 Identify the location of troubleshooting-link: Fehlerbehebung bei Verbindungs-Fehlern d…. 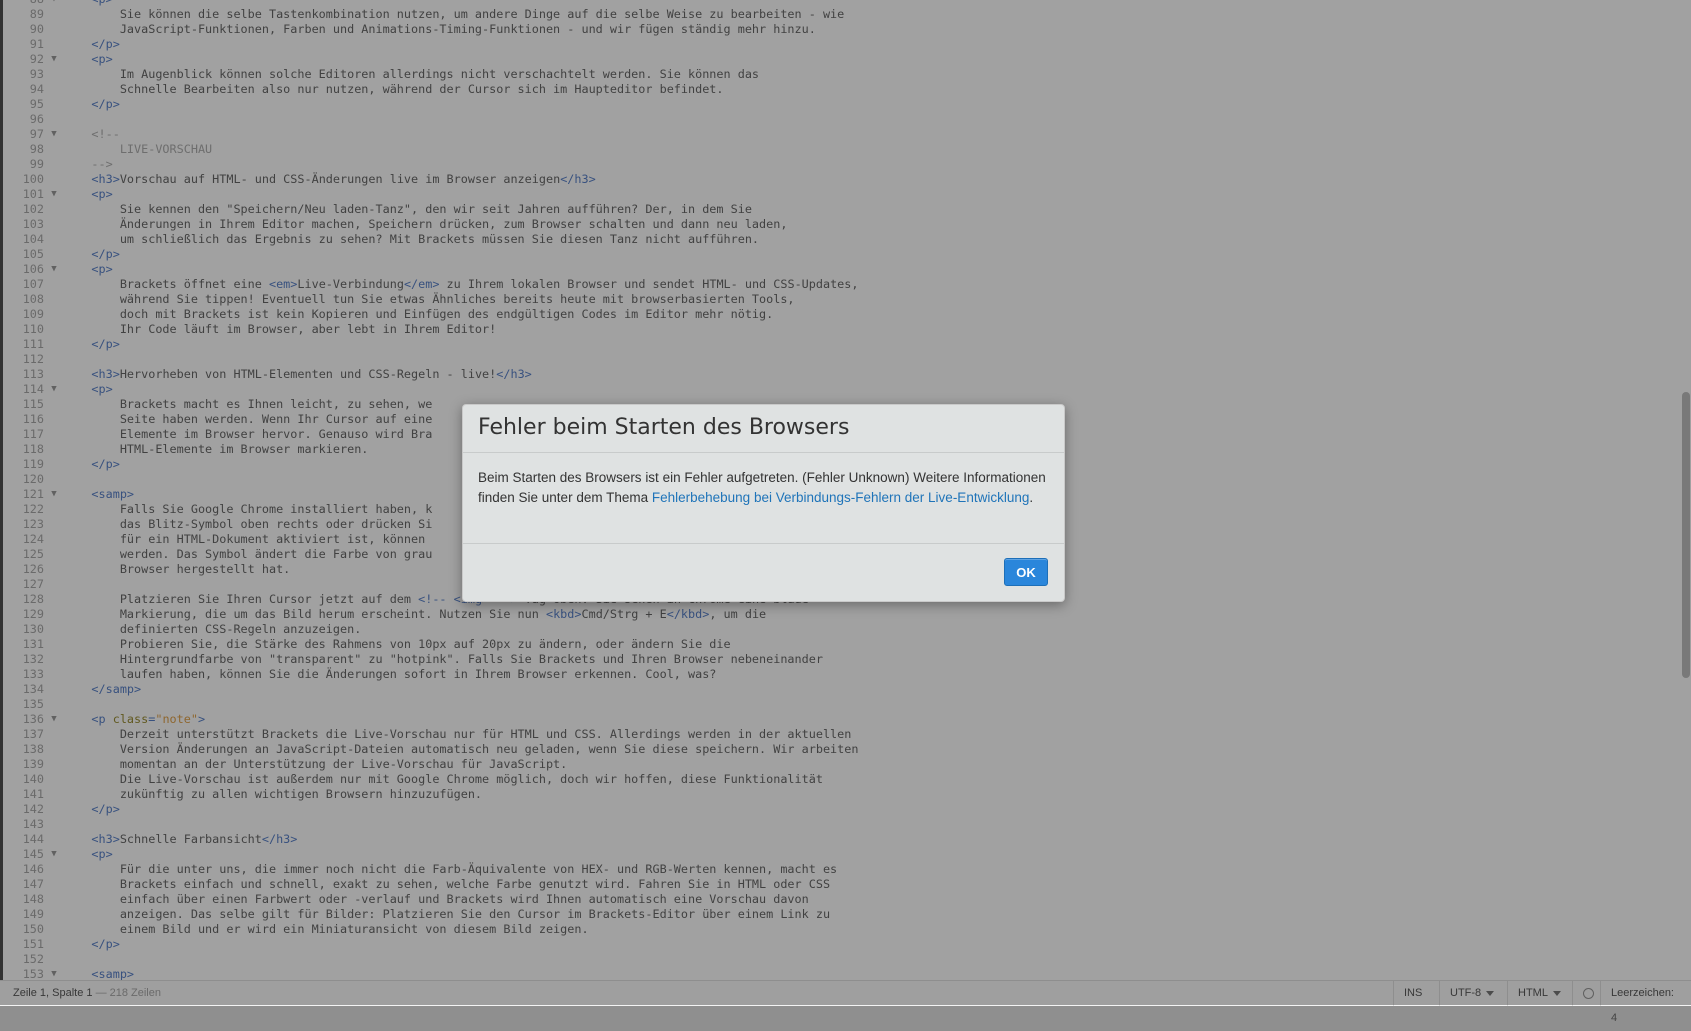
(841, 497).